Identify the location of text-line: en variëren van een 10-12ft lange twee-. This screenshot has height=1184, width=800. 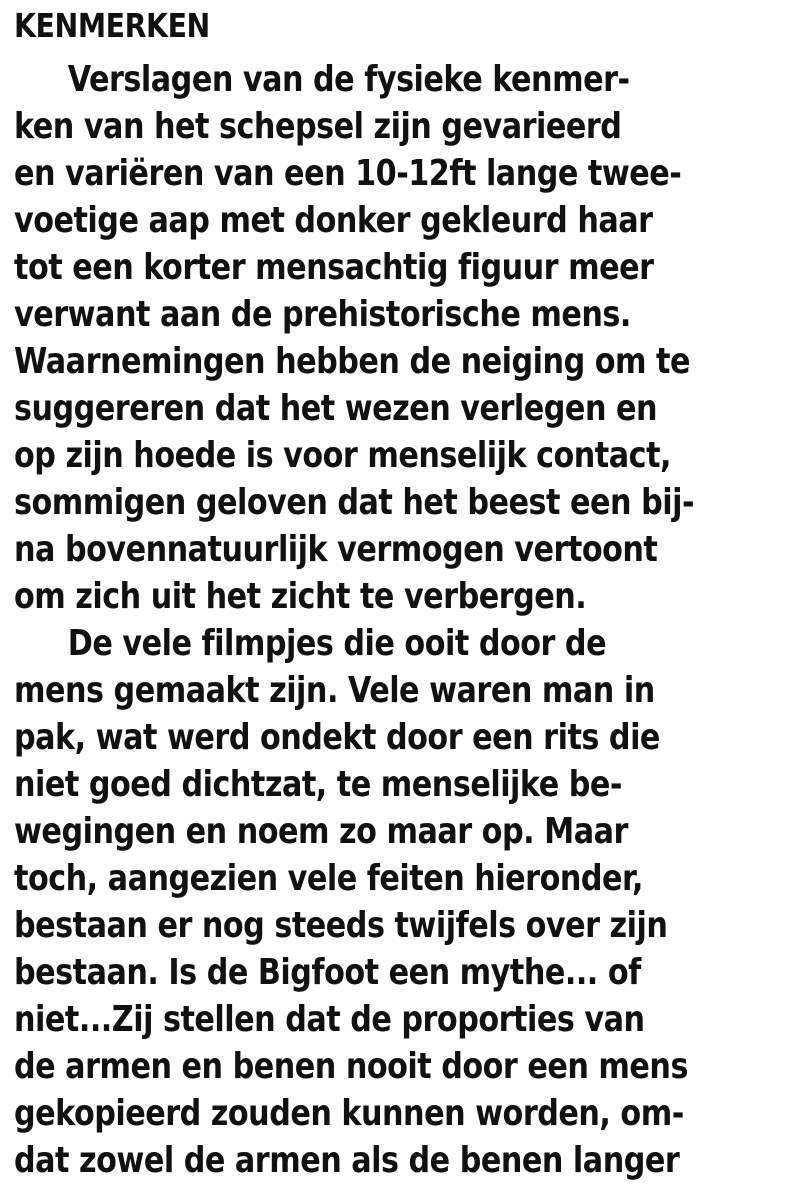
(348, 173).